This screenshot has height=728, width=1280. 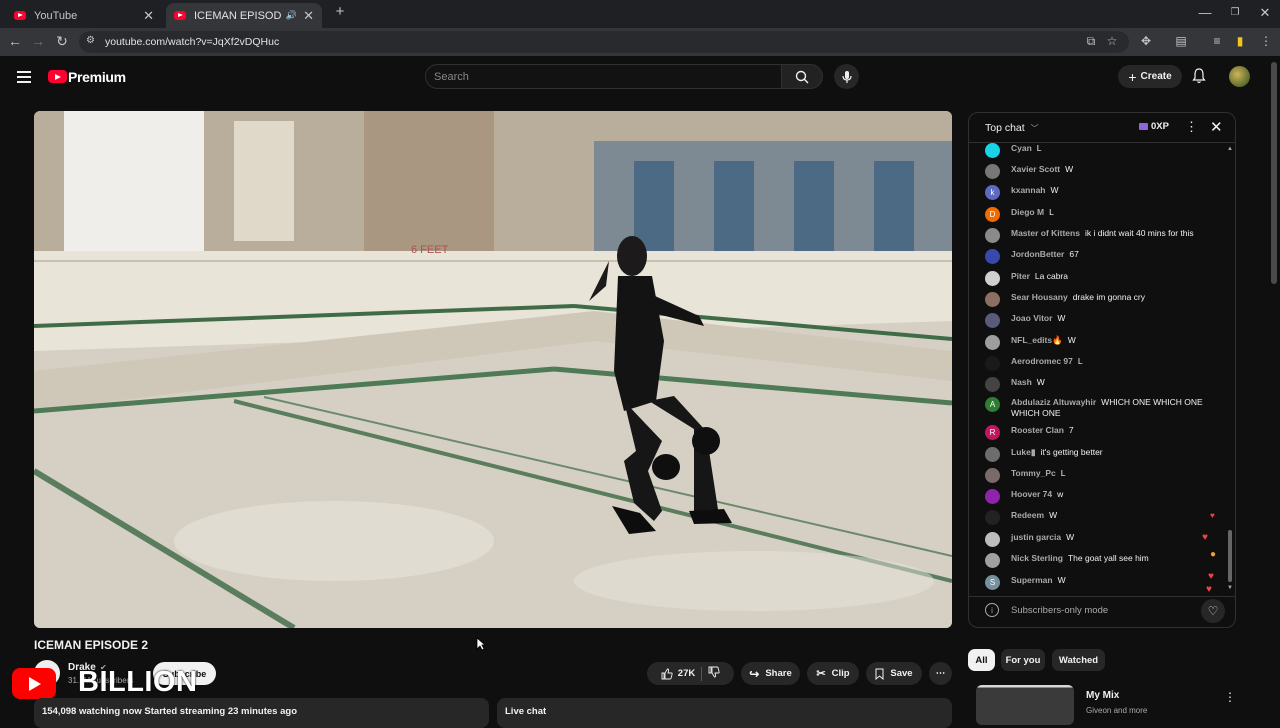 What do you see at coordinates (1132, 76) in the screenshot?
I see `plus-icon: +` at bounding box center [1132, 76].